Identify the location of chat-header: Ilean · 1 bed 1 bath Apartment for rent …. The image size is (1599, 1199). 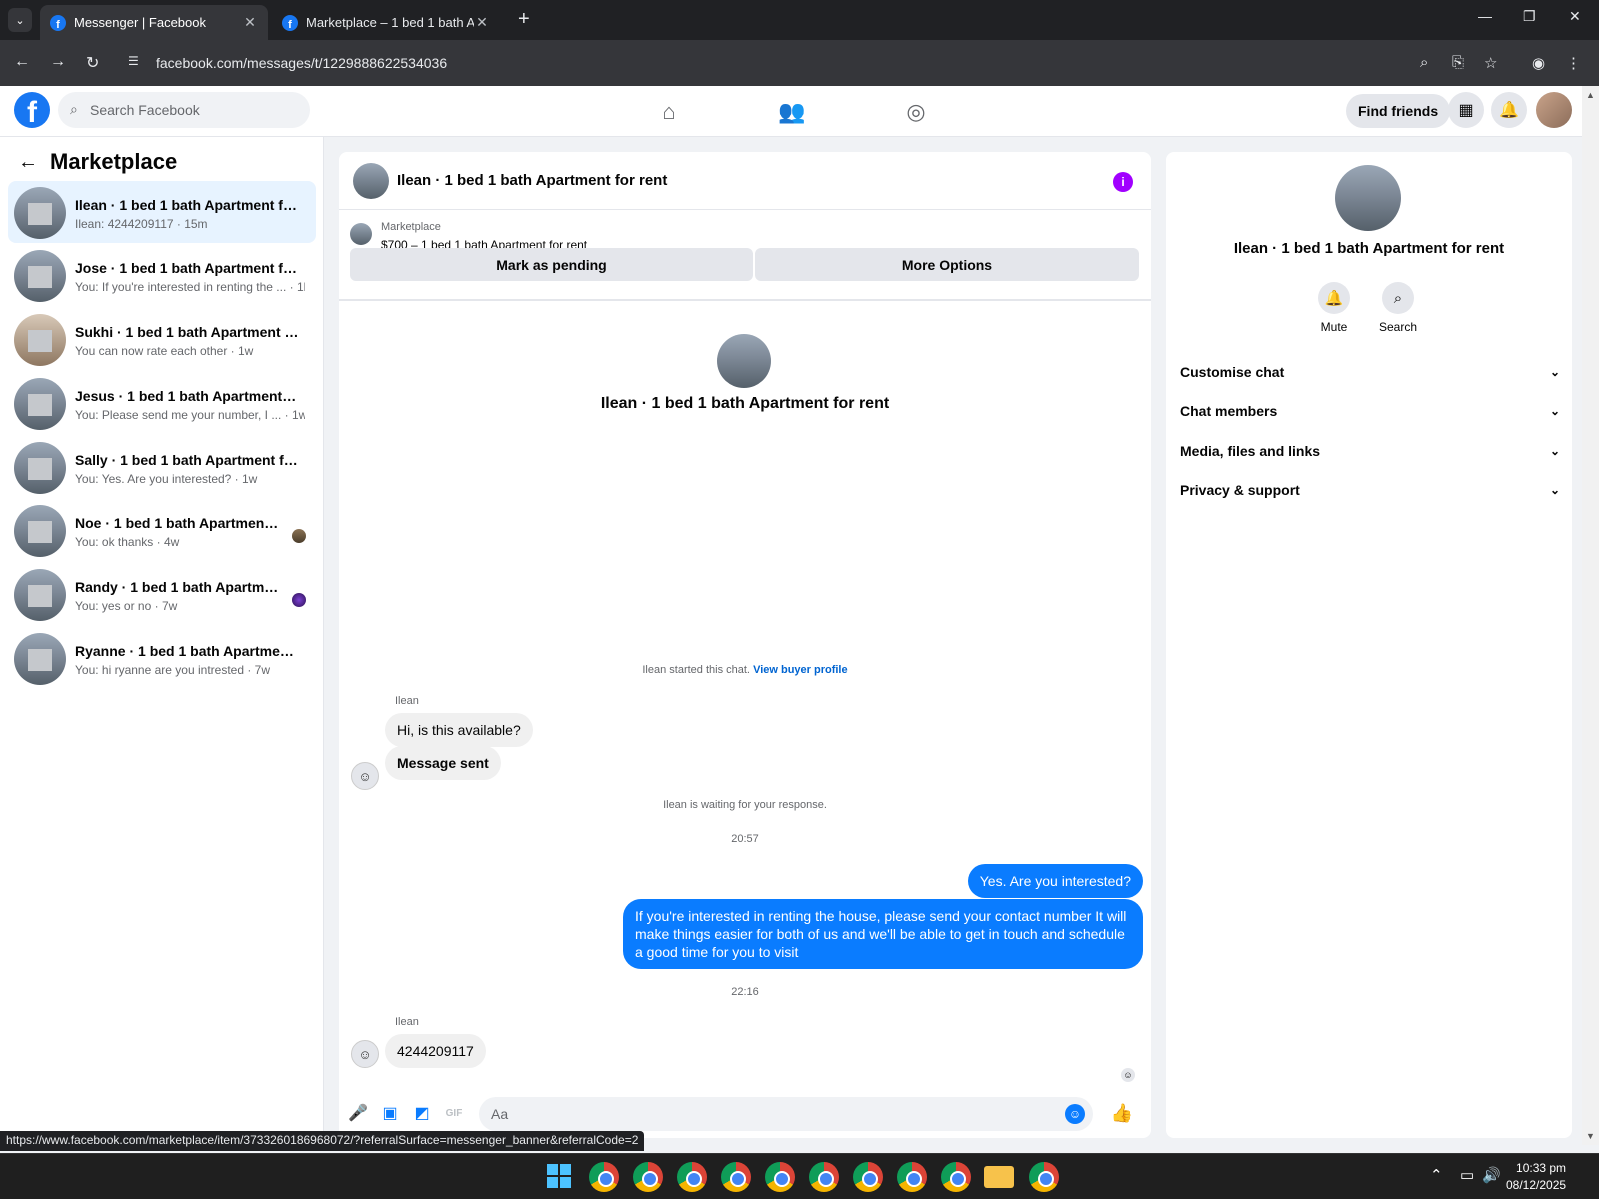
(745, 181).